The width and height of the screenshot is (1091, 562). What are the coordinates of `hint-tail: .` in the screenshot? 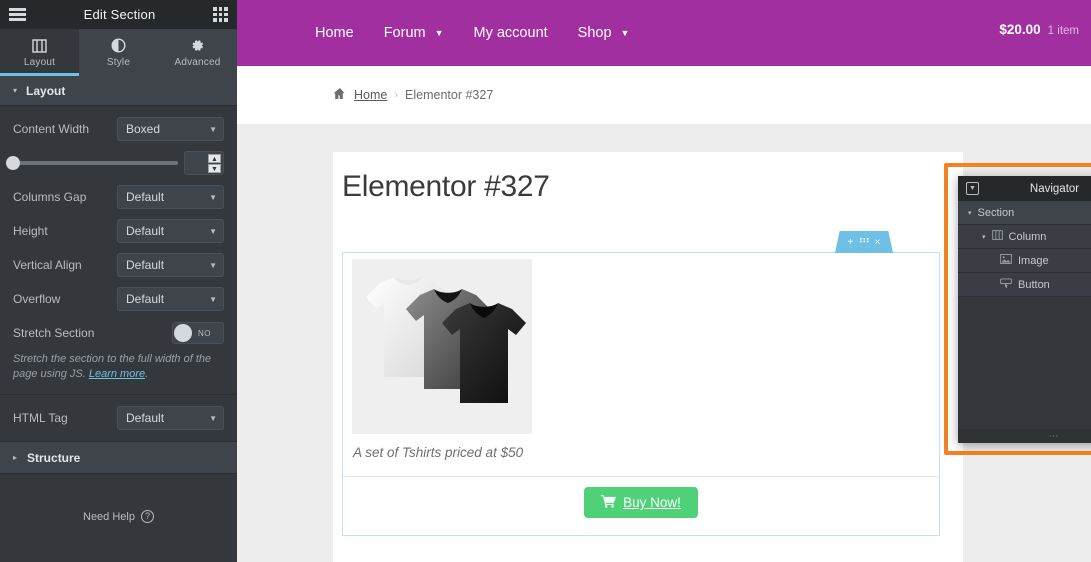 It's located at (147, 374).